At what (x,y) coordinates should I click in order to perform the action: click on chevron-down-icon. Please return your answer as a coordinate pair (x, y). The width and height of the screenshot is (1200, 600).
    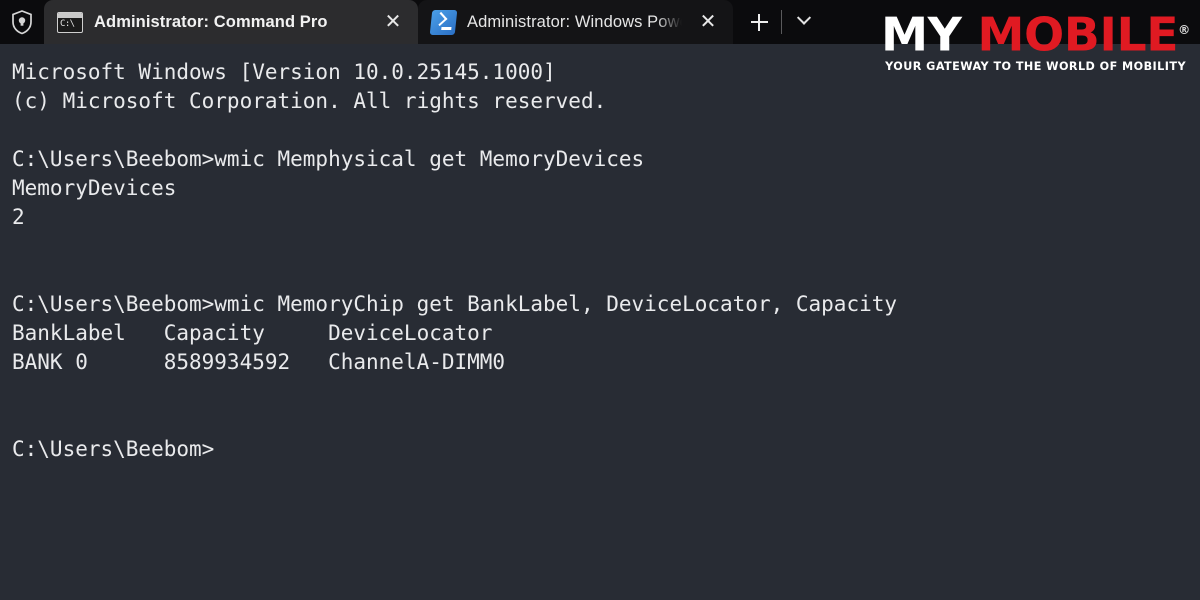
    Looking at the image, I should click on (804, 17).